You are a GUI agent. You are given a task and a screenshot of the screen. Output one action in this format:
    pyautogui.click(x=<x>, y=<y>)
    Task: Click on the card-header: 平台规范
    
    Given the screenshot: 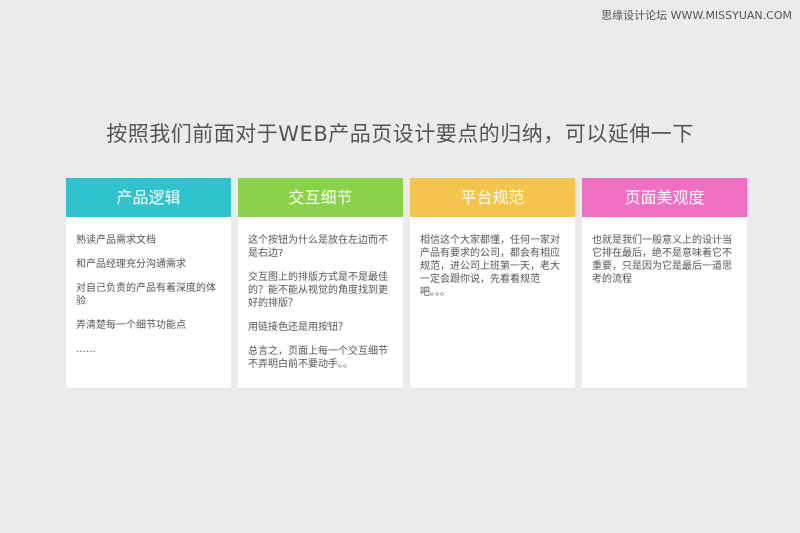 What is the action you would take?
    pyautogui.click(x=492, y=197)
    